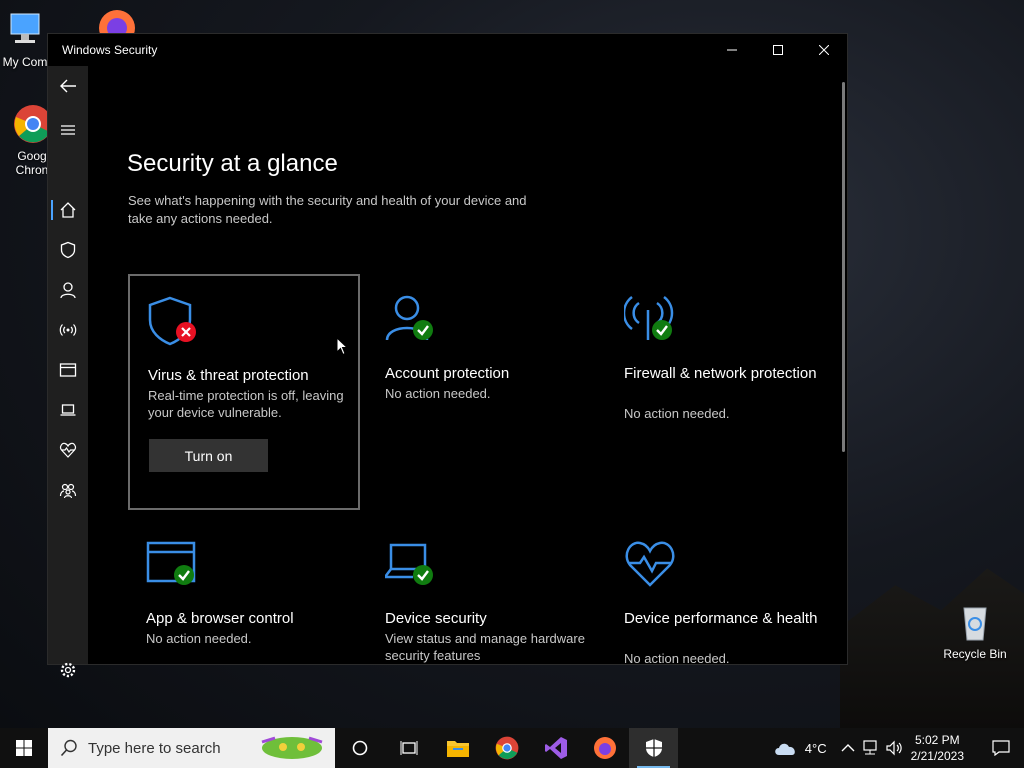 This screenshot has height=768, width=1024. I want to click on sidebar-item-family-options, so click(68, 490).